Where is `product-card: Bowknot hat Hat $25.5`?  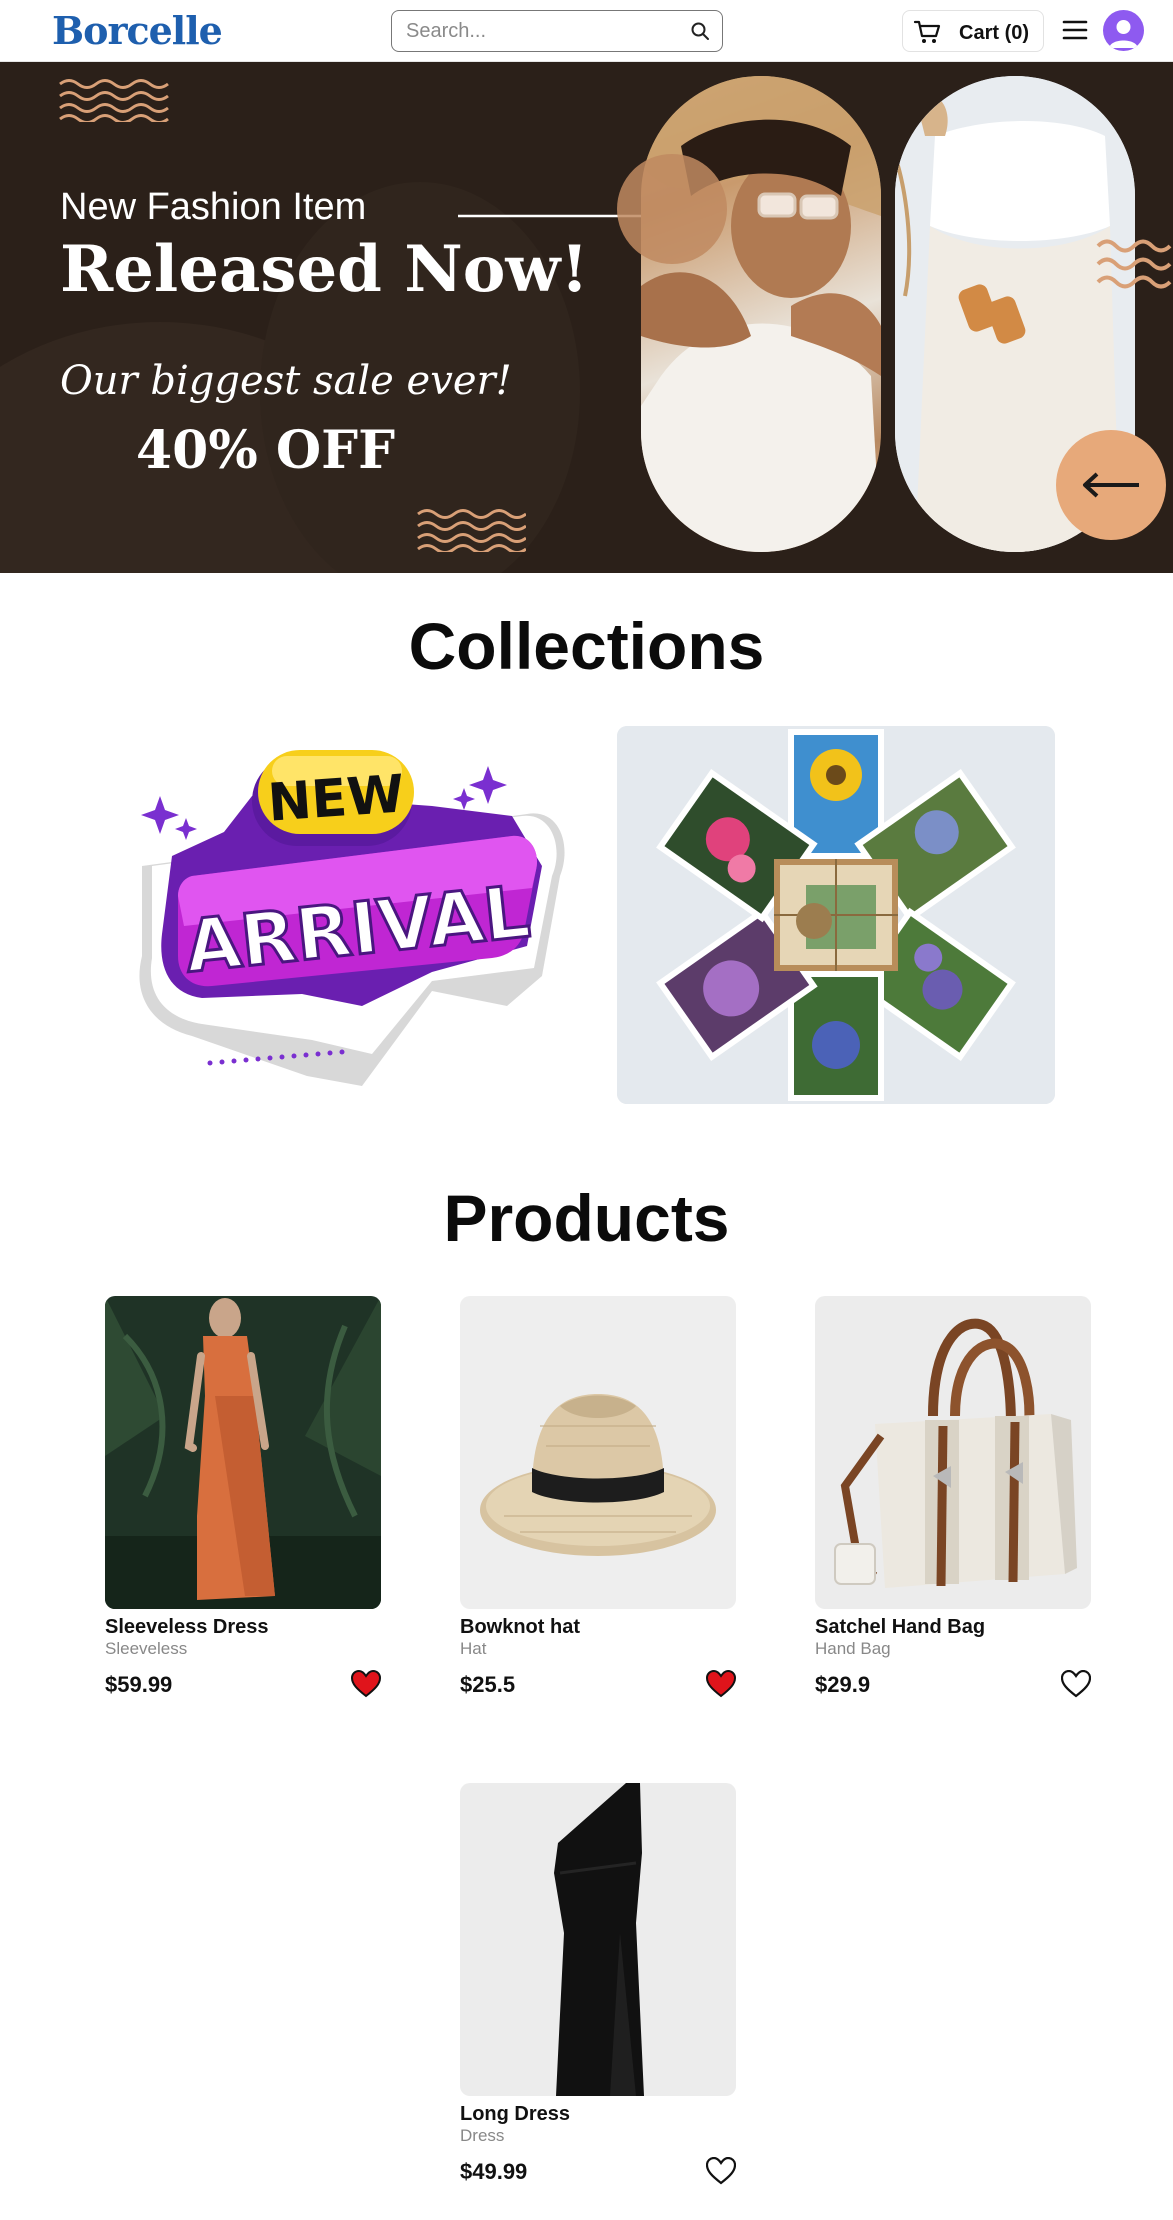 product-card: Bowknot hat Hat $25.5 is located at coordinates (598, 1497).